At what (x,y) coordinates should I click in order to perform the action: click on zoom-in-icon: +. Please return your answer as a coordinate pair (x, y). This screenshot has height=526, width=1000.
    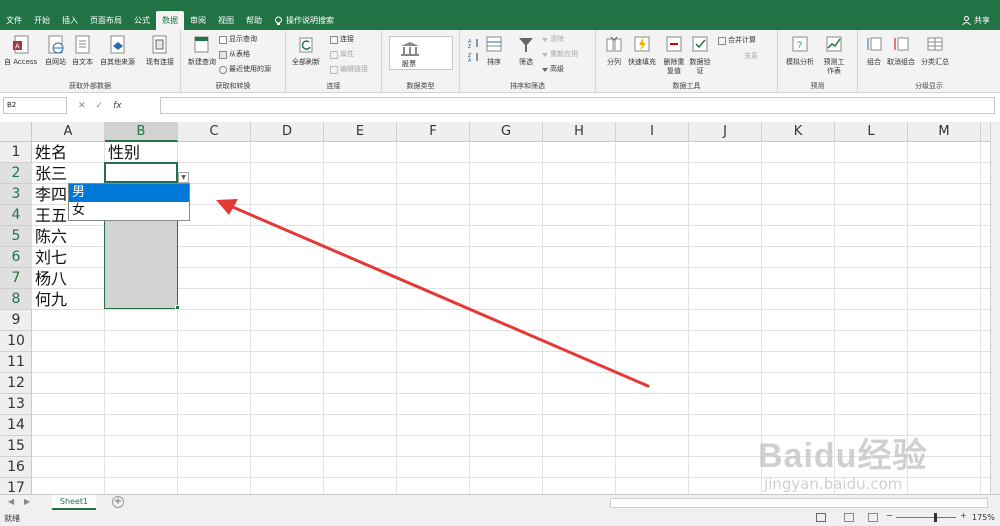
    Looking at the image, I should click on (963, 515).